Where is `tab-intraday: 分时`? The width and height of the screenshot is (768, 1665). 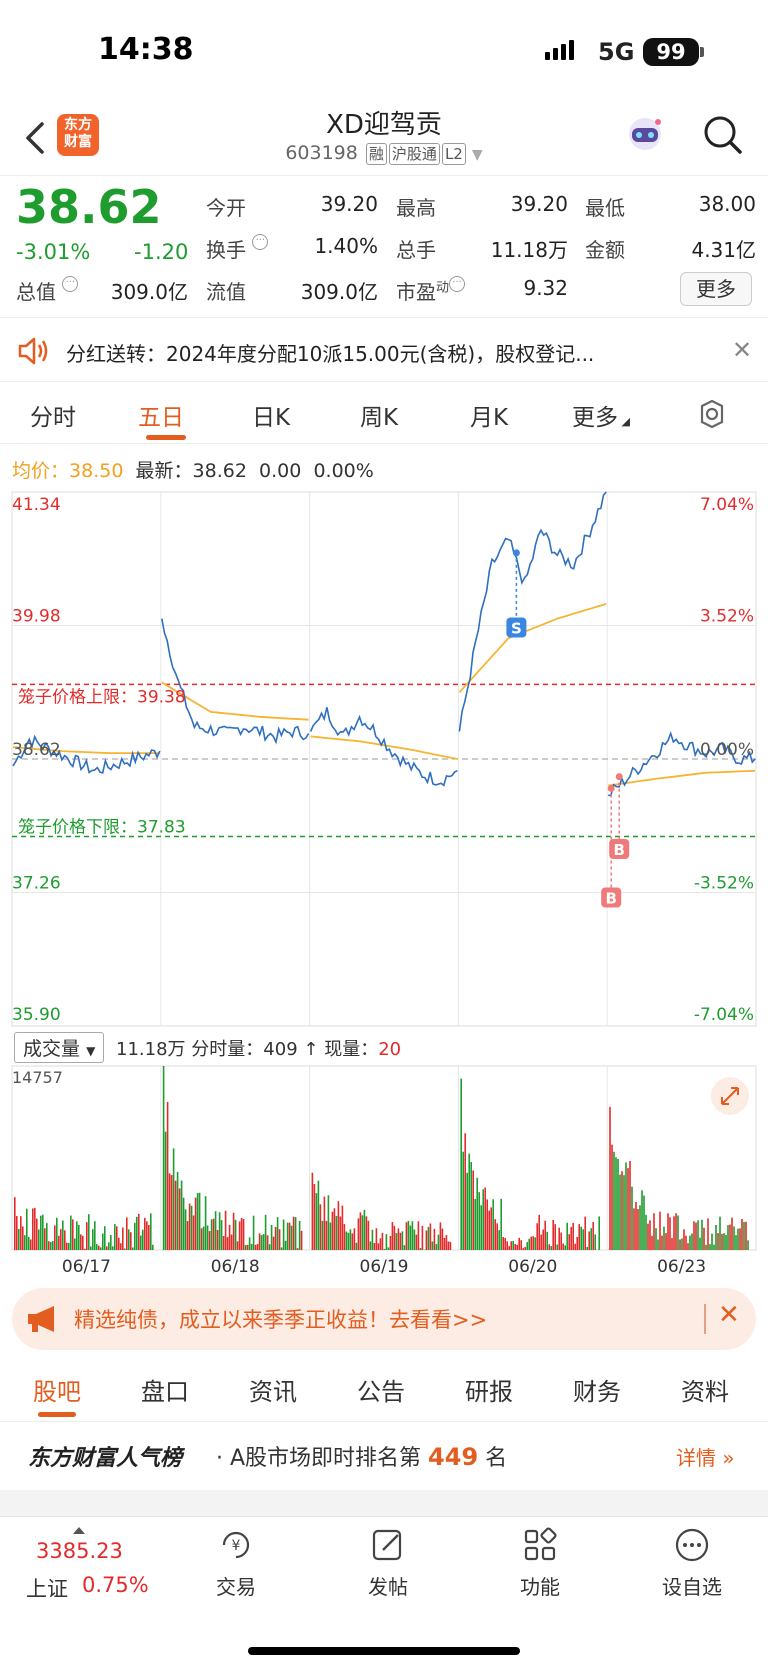 tab-intraday: 分时 is located at coordinates (53, 415).